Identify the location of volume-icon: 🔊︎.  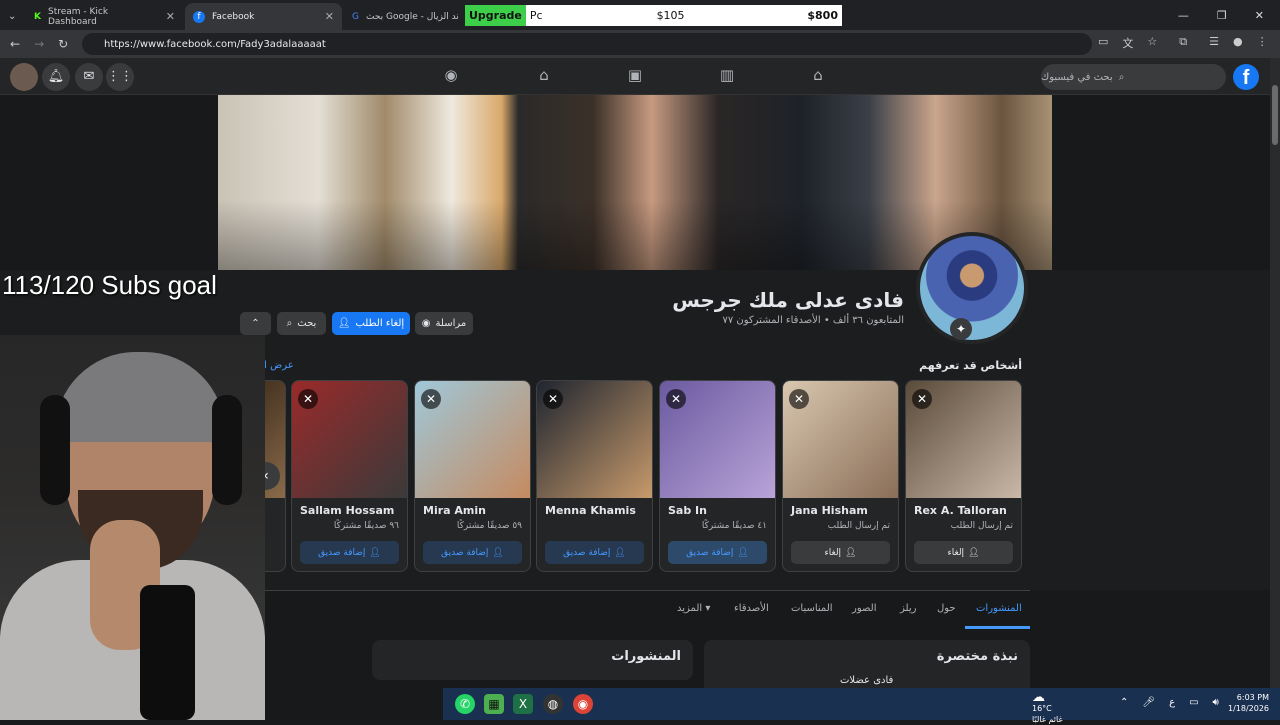
(1216, 702).